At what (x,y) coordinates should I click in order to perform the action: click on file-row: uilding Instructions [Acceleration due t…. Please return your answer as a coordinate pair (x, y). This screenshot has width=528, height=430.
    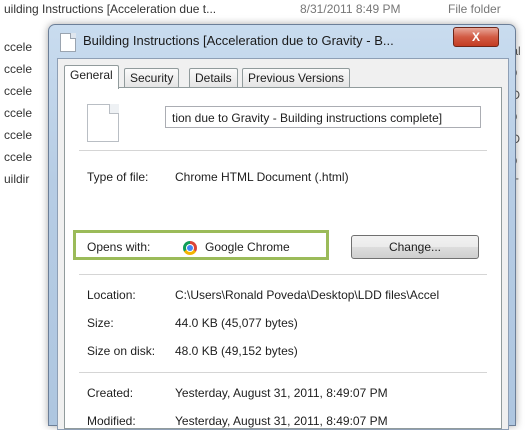
    Looking at the image, I should click on (264, 12).